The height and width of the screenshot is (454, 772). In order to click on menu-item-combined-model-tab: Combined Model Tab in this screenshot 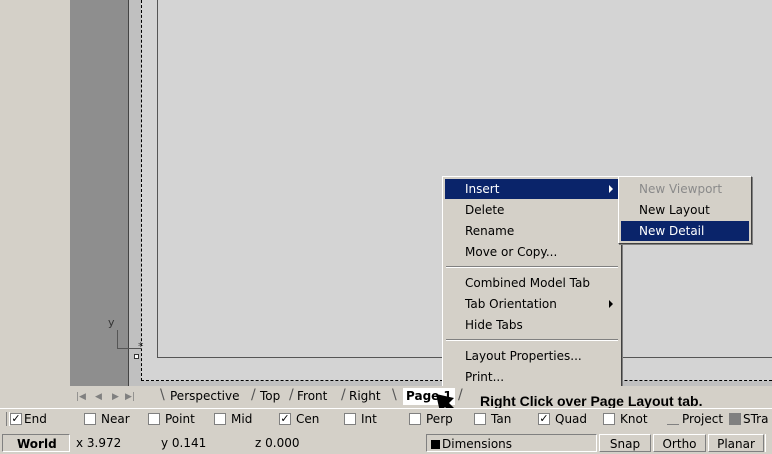, I will do `click(532, 283)`.